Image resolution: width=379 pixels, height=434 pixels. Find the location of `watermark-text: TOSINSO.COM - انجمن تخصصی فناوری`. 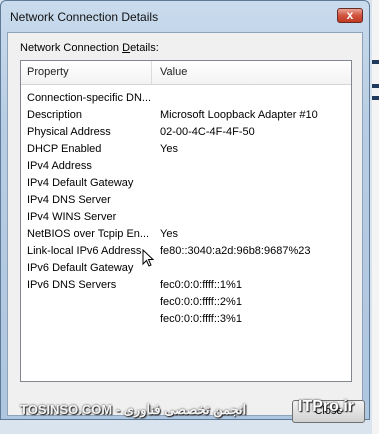

watermark-text: TOSINSO.COM - انجمن تخصصی فناوری is located at coordinates (133, 409).